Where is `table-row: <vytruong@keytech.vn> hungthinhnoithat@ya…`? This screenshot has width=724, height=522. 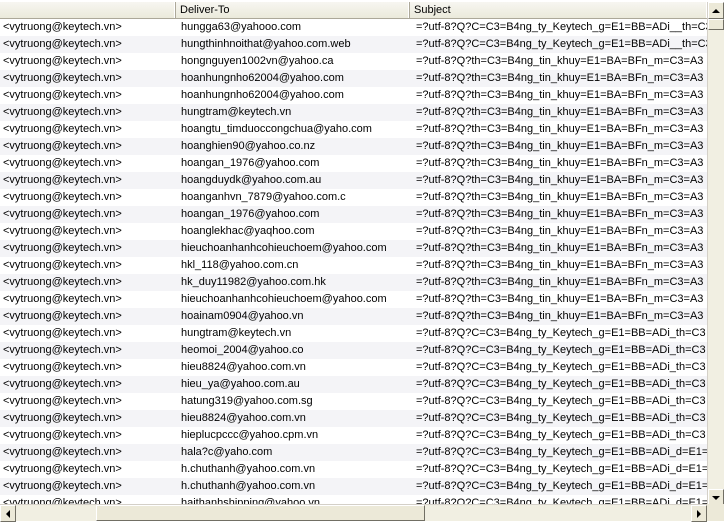
table-row: <vytruong@keytech.vn> hungthinhnoithat@ya… is located at coordinates (353, 44).